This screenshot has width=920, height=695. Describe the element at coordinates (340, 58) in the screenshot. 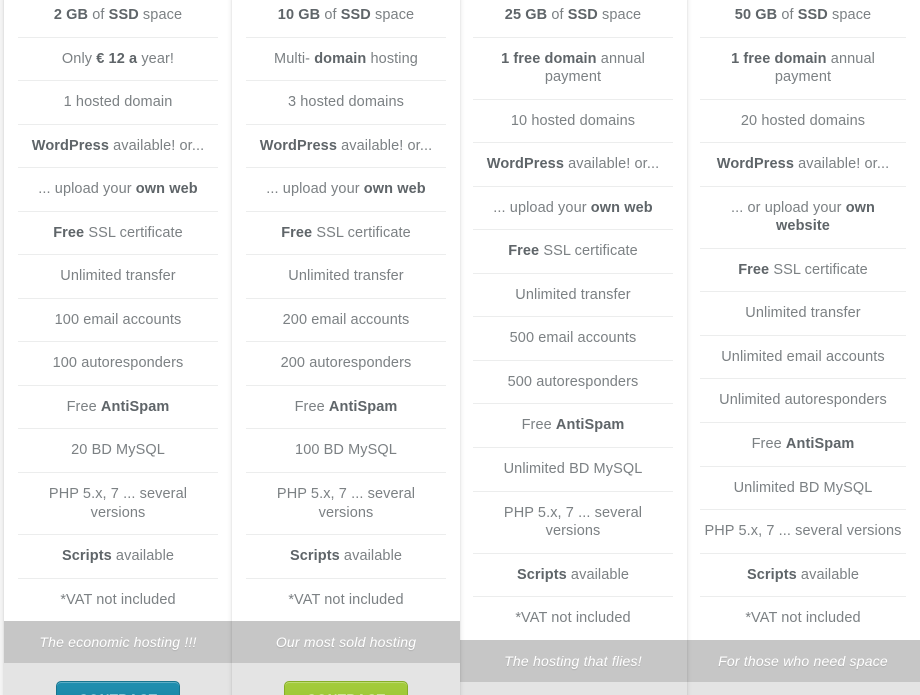

I see `feature-highlight: domain` at that location.